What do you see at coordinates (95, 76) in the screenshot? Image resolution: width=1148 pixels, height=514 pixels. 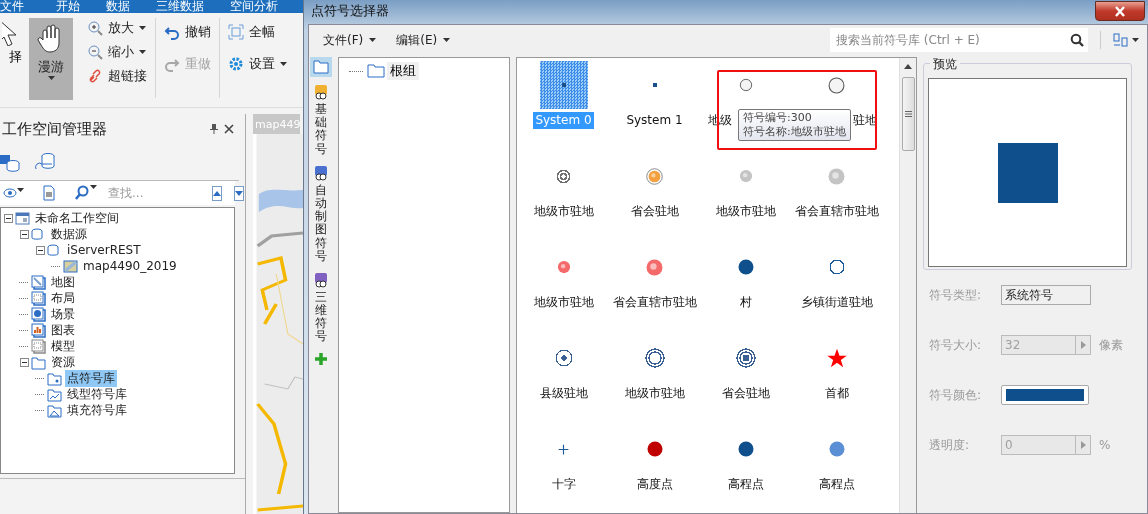 I see `link-icon` at bounding box center [95, 76].